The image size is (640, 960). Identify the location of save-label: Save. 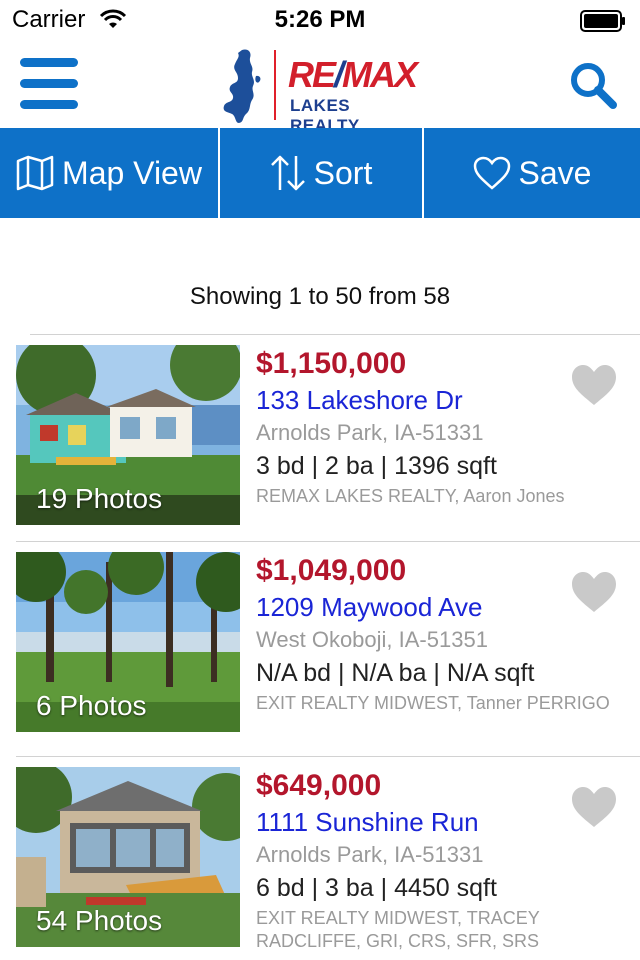
(555, 172).